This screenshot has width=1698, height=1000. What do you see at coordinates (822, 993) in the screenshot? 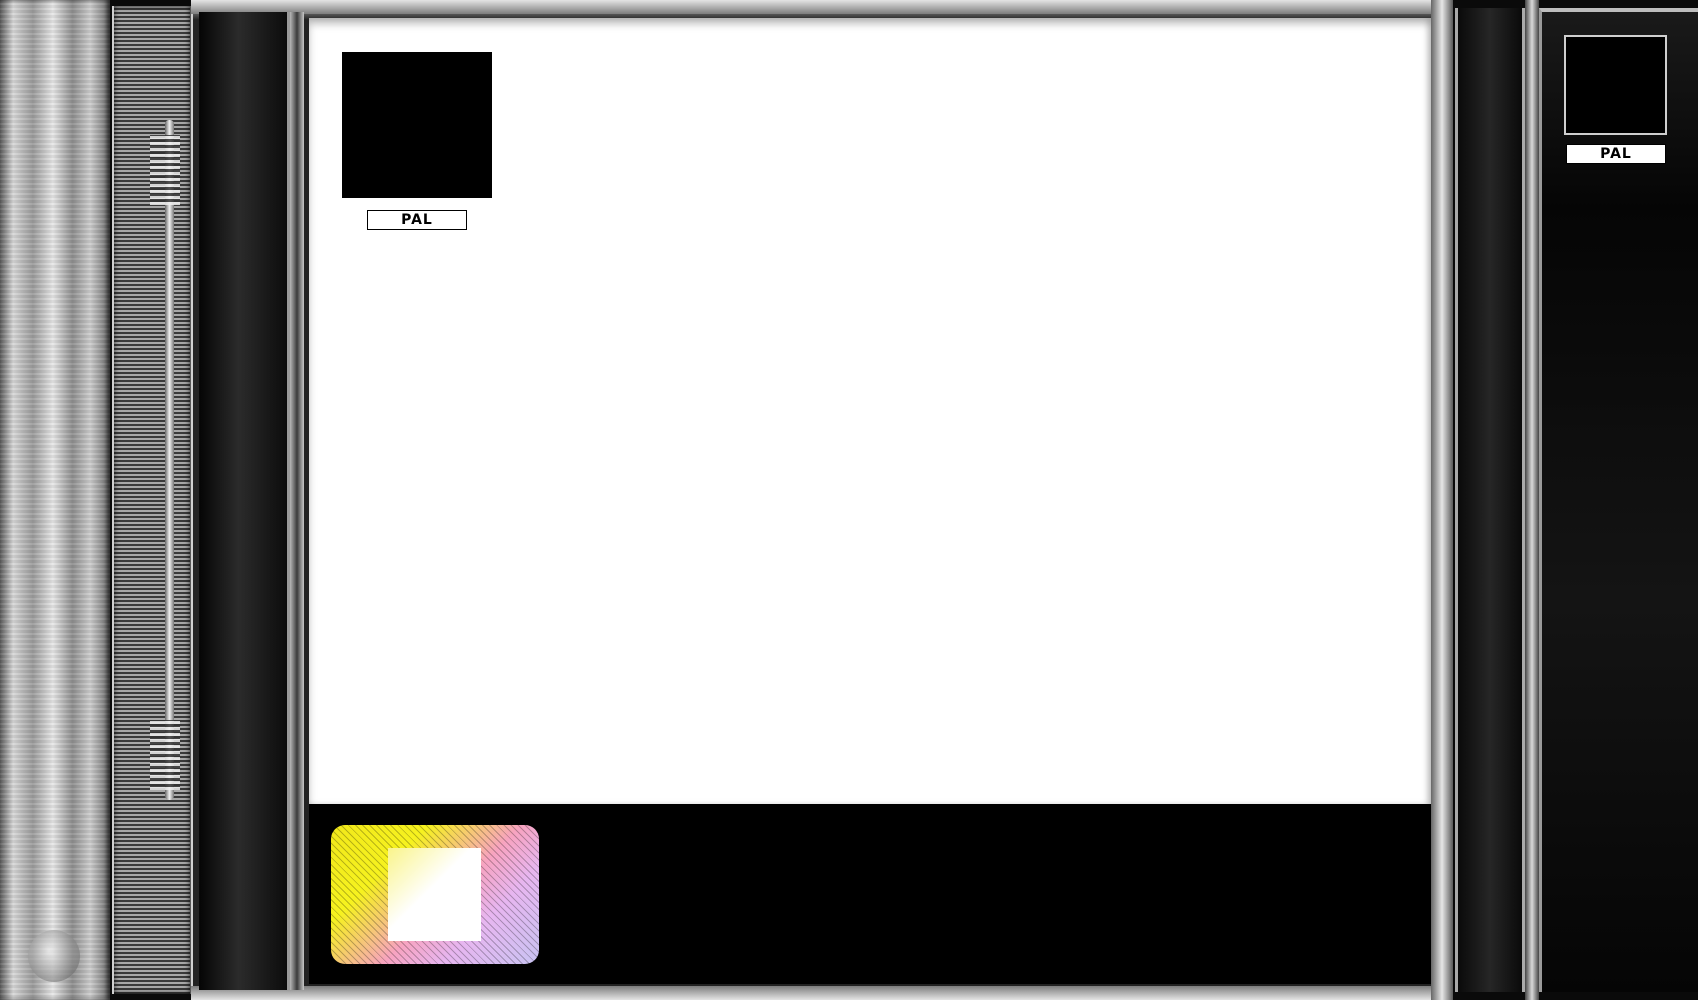
I see `case-bottom-rail` at bounding box center [822, 993].